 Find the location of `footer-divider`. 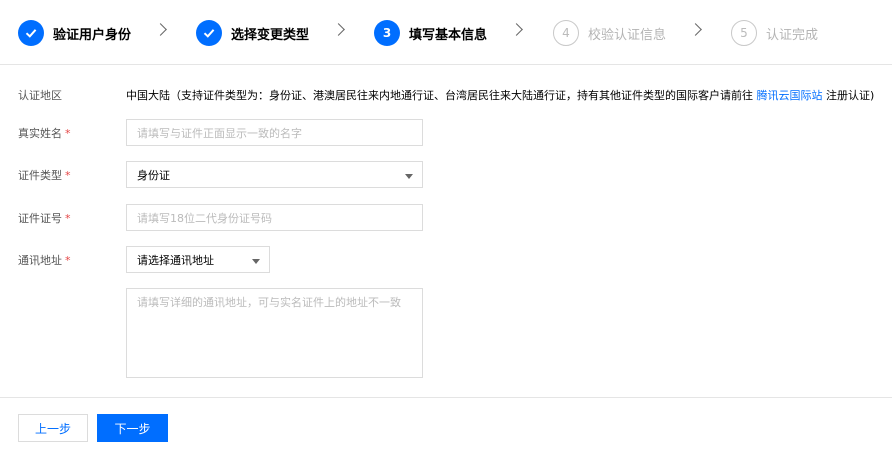

footer-divider is located at coordinates (446, 397).